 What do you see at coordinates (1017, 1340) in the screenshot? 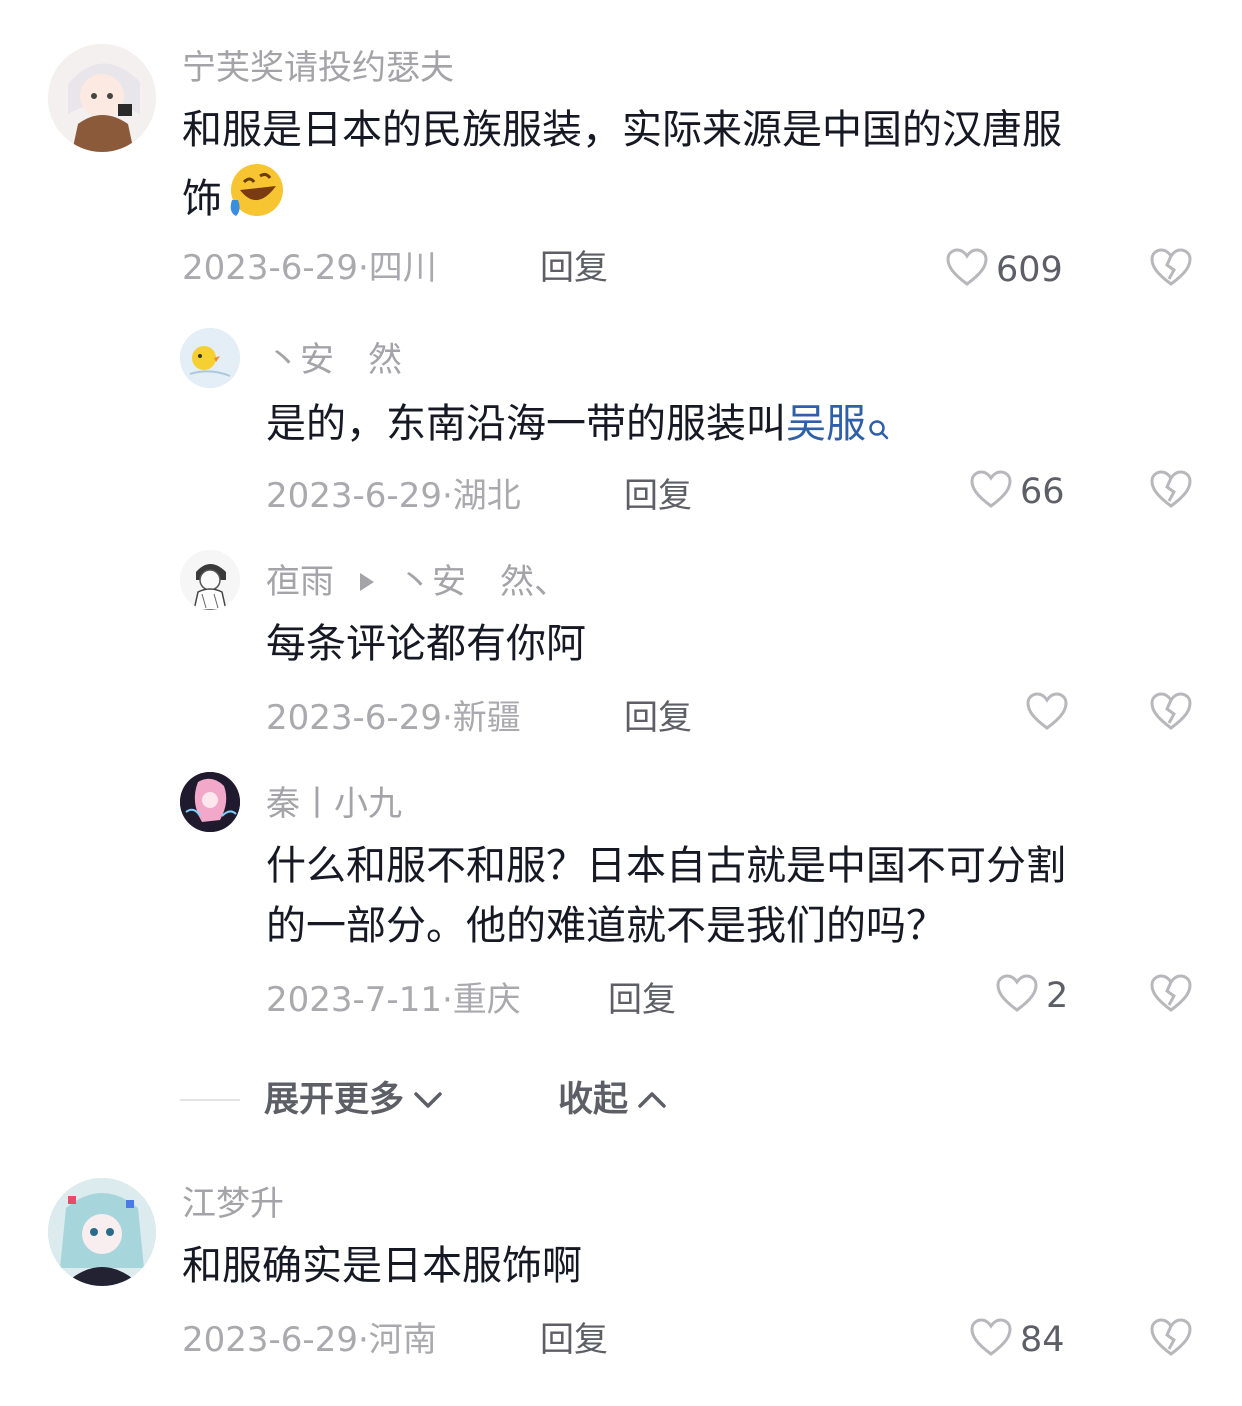
I see `like-button: 84` at bounding box center [1017, 1340].